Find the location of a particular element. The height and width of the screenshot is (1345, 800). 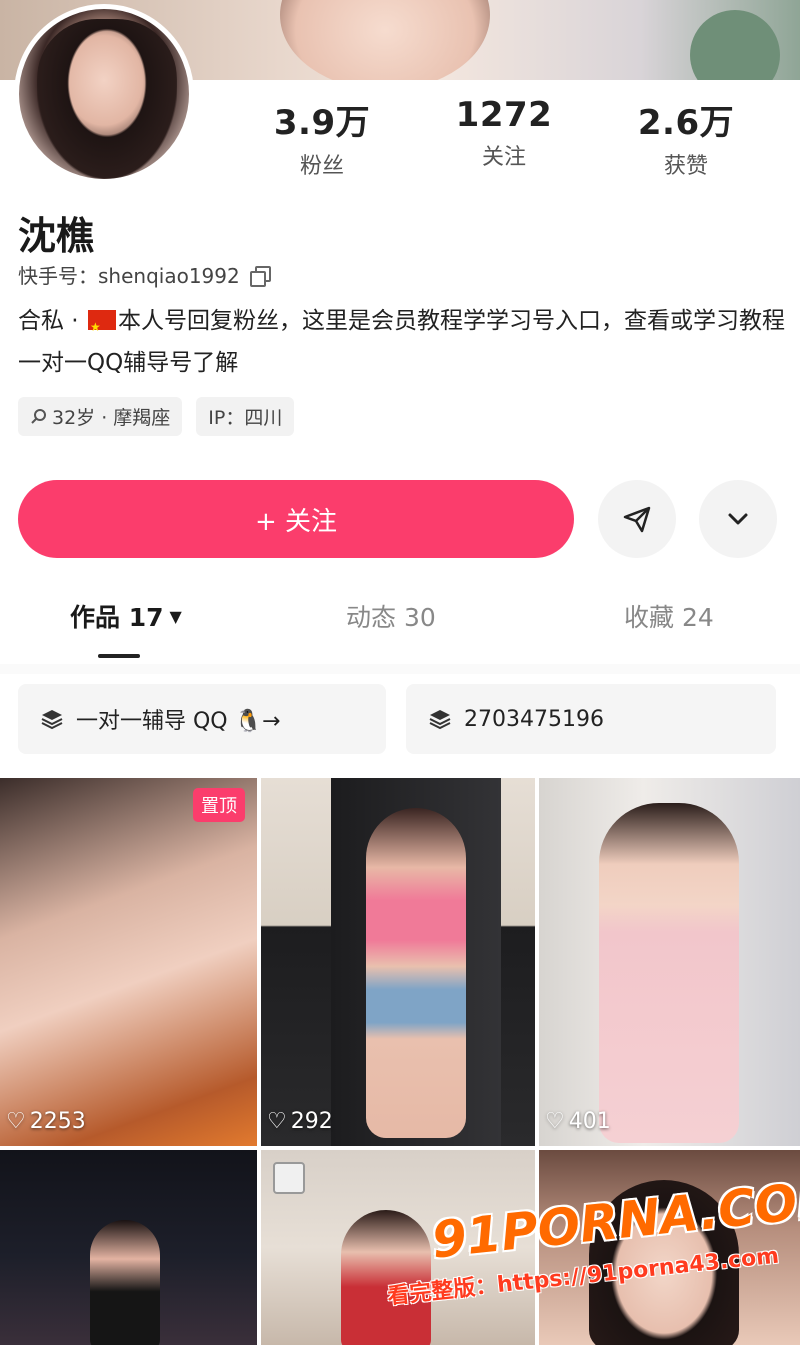

video-thumbnail: ♡ 292 is located at coordinates (398, 962).